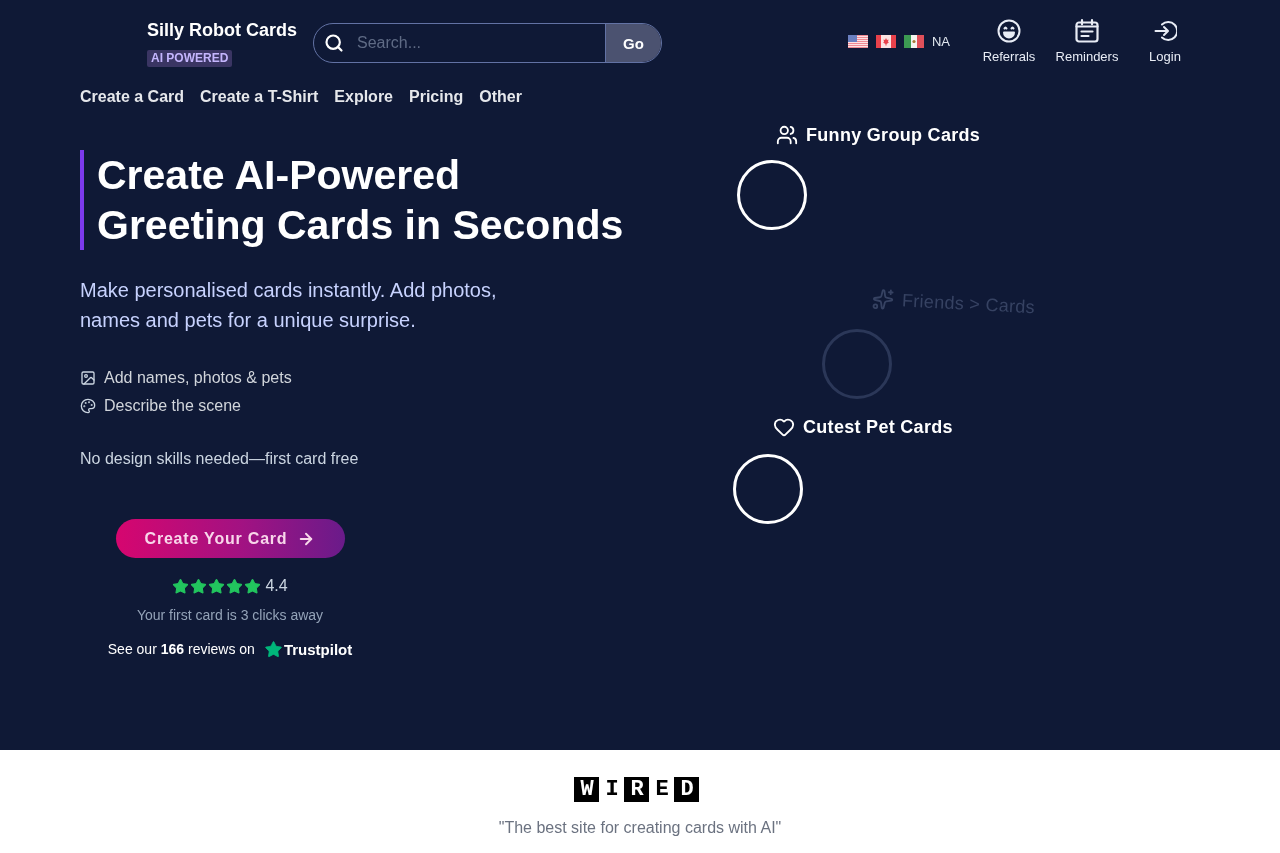  What do you see at coordinates (276, 586) in the screenshot?
I see `rating-score: 4.4` at bounding box center [276, 586].